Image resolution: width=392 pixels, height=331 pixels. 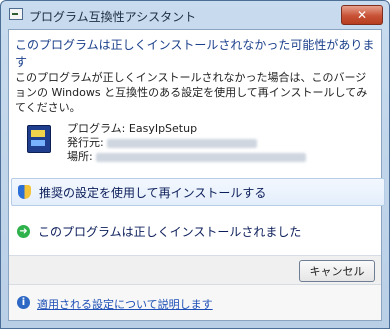 What do you see at coordinates (23, 302) in the screenshot?
I see `info-icon: i` at bounding box center [23, 302].